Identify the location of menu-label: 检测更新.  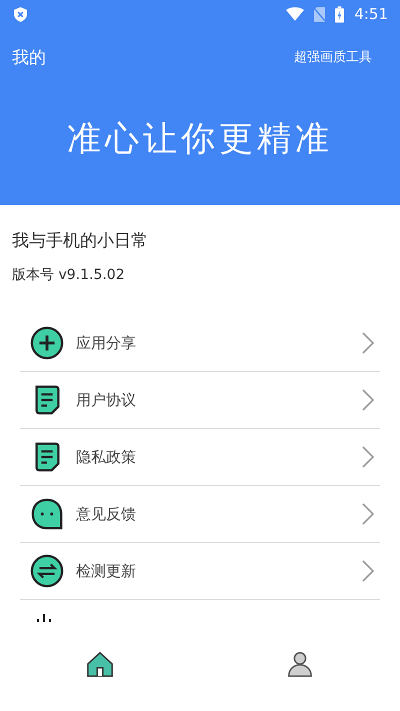
(106, 571).